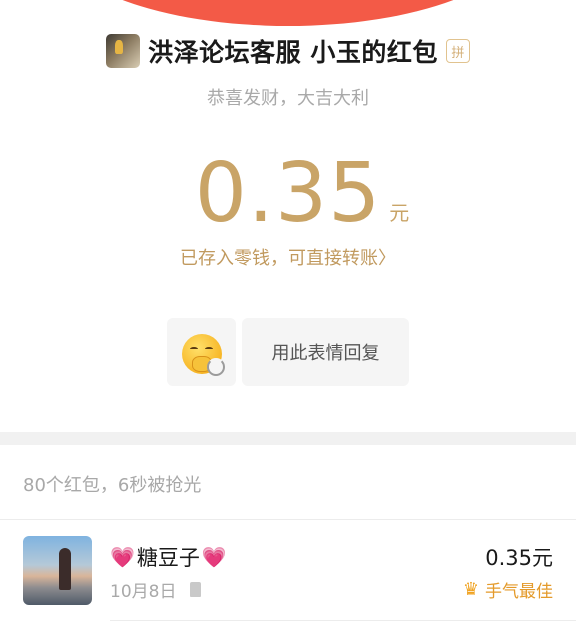 This screenshot has height=634, width=576. Describe the element at coordinates (399, 213) in the screenshot. I see `amount-unit: 元` at that location.